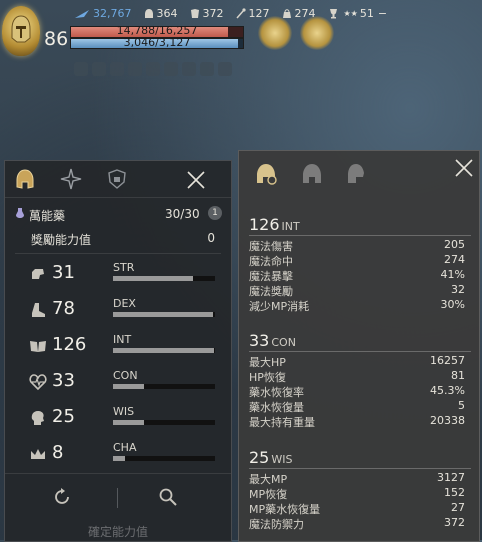 This screenshot has height=542, width=482. What do you see at coordinates (266, 174) in the screenshot?
I see `tab-helmet-gear` at bounding box center [266, 174].